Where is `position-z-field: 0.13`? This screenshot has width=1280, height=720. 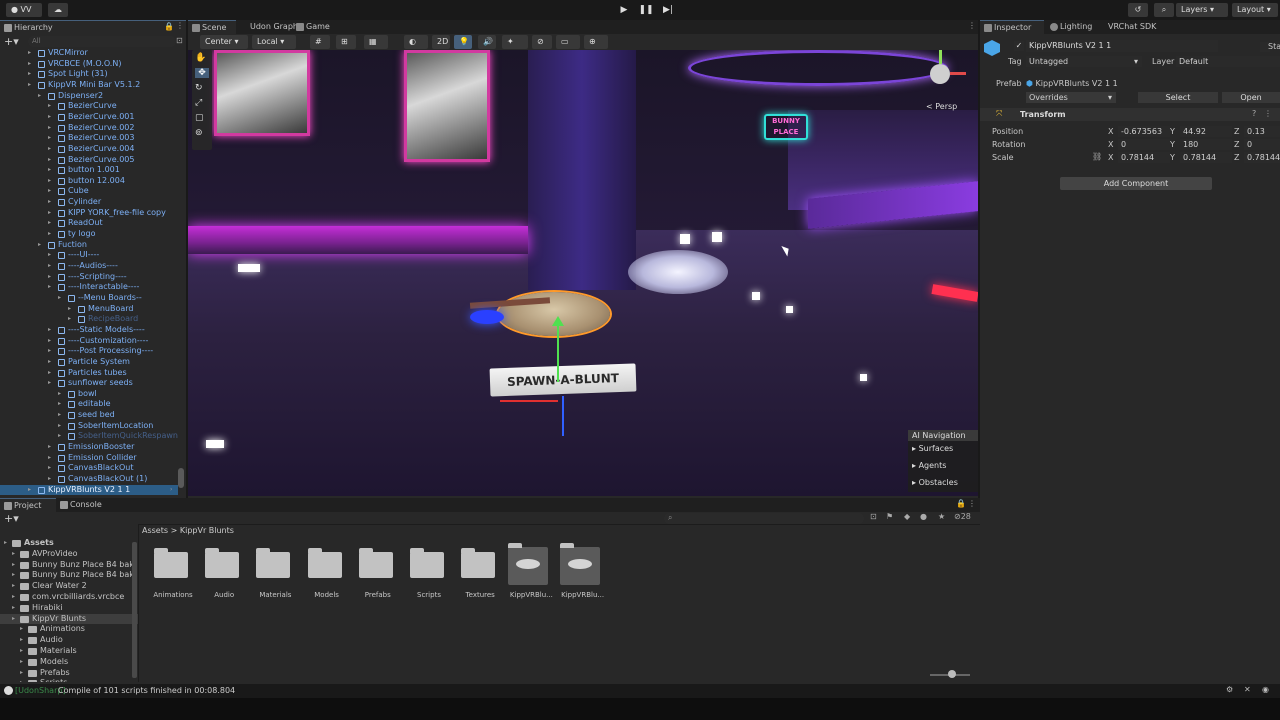
position-z-field: 0.13 is located at coordinates (1262, 131).